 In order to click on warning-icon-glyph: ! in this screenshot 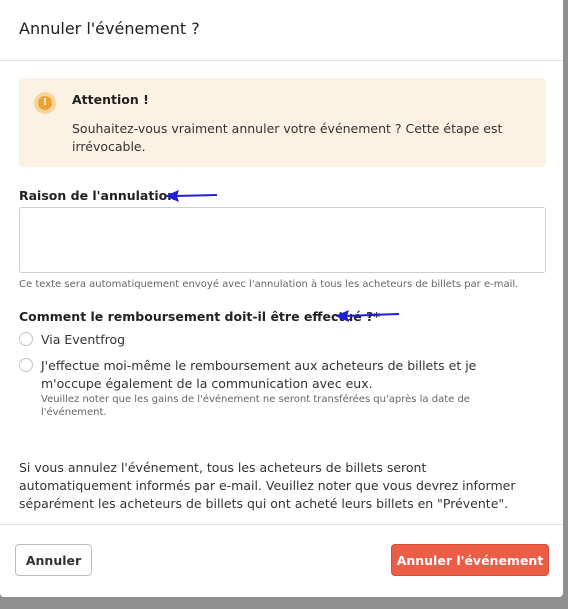, I will do `click(45, 102)`.